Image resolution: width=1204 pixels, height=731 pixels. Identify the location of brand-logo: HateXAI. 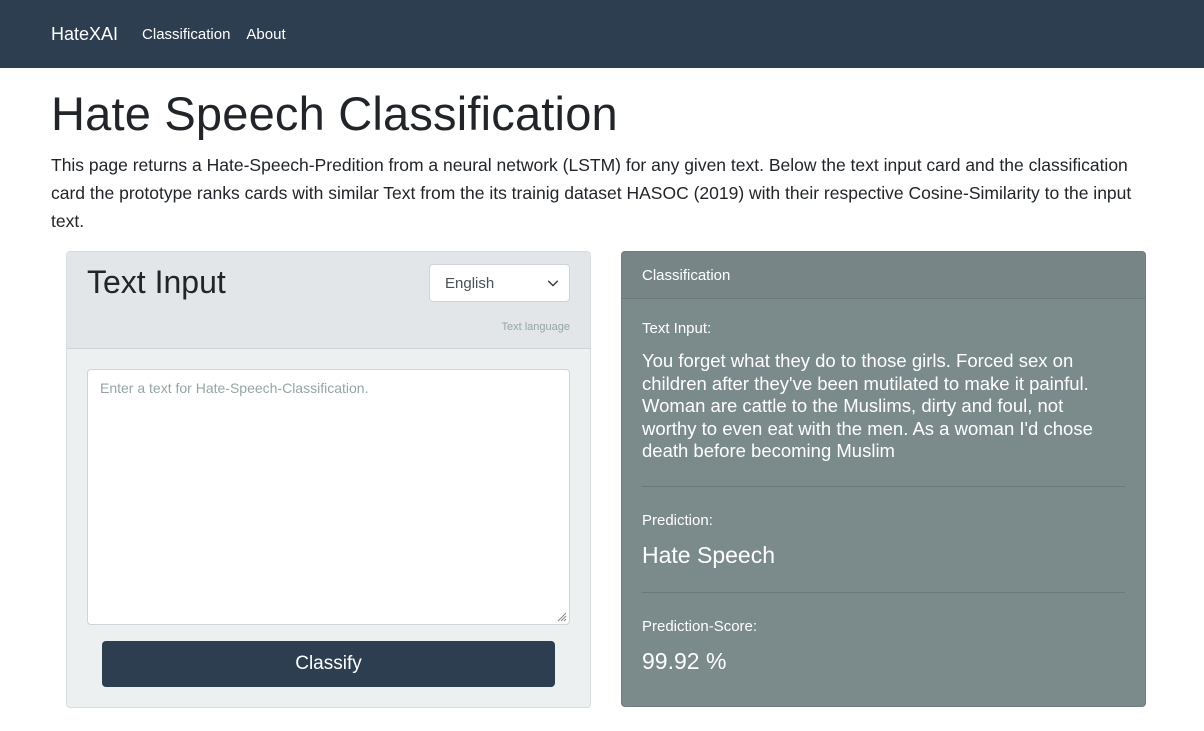
(84, 34).